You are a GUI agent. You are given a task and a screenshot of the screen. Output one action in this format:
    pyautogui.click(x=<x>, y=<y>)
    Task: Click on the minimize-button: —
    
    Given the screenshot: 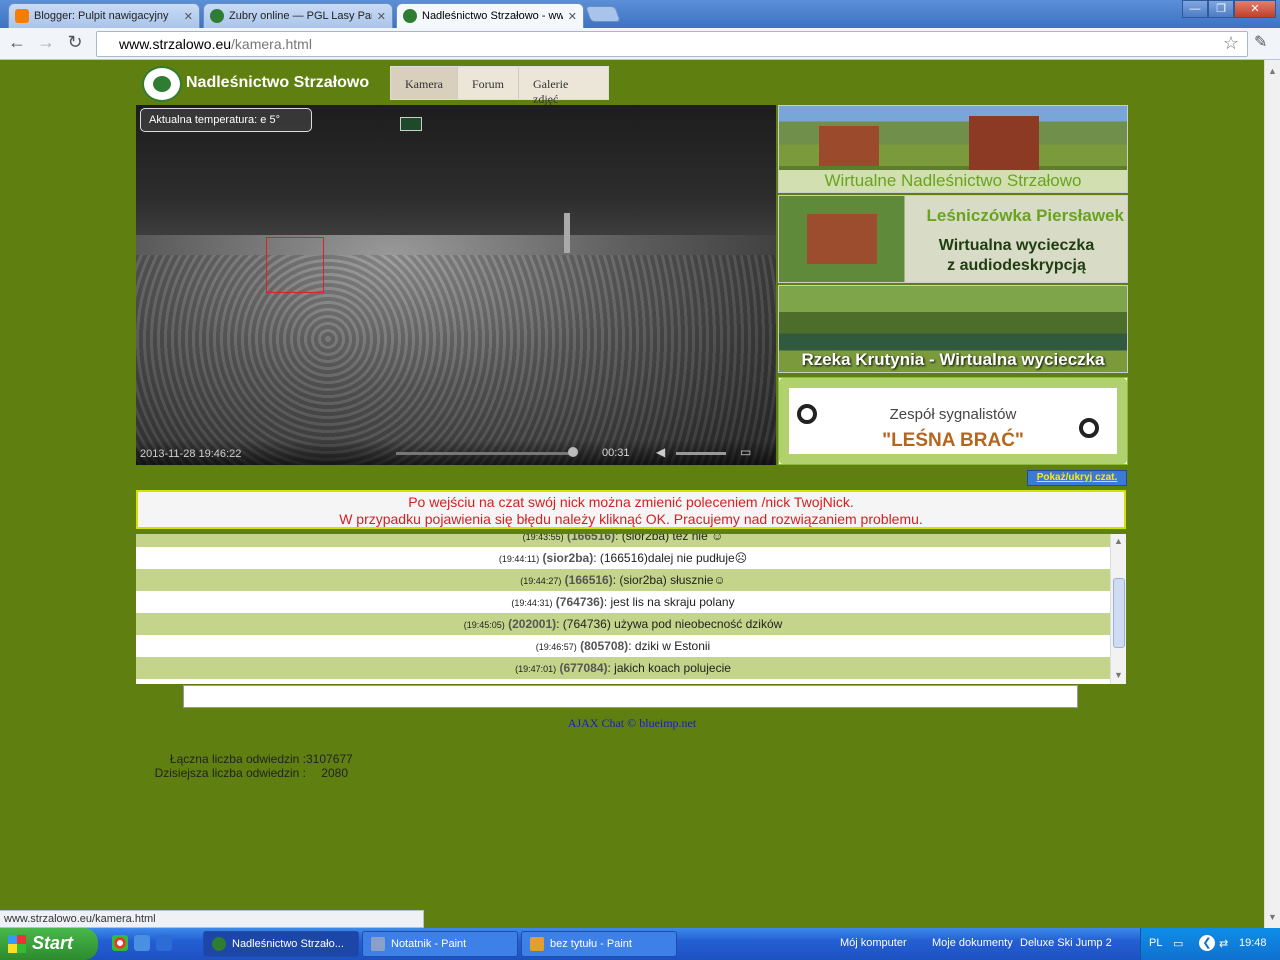 What is the action you would take?
    pyautogui.click(x=1195, y=9)
    